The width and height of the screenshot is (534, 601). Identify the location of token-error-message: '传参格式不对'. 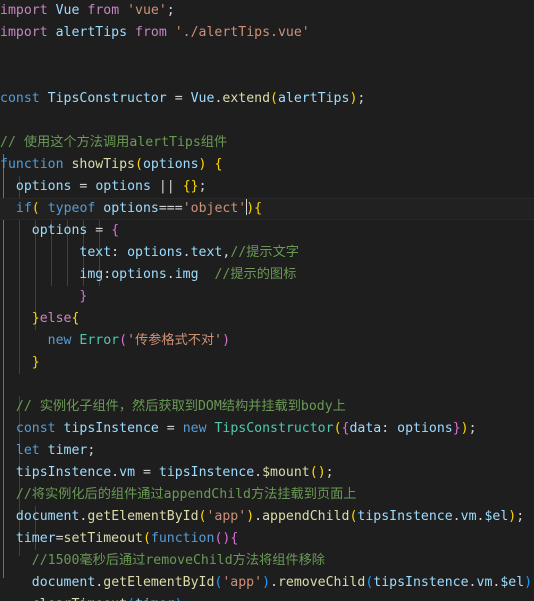
(175, 340).